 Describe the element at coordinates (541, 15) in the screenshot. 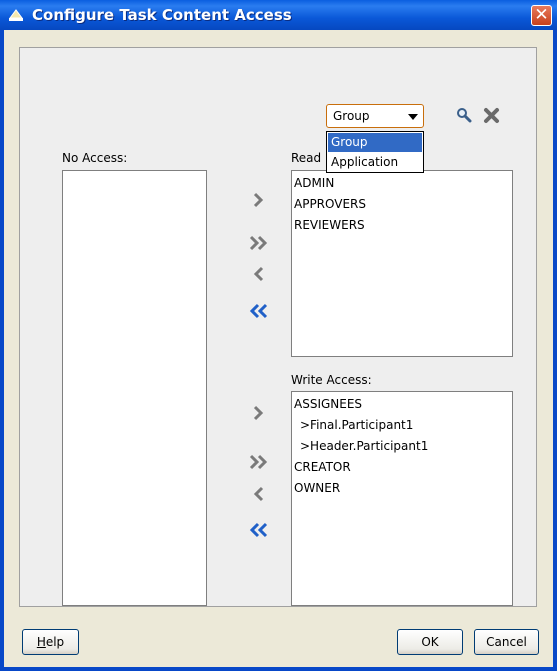

I see `close-button: ✕` at that location.